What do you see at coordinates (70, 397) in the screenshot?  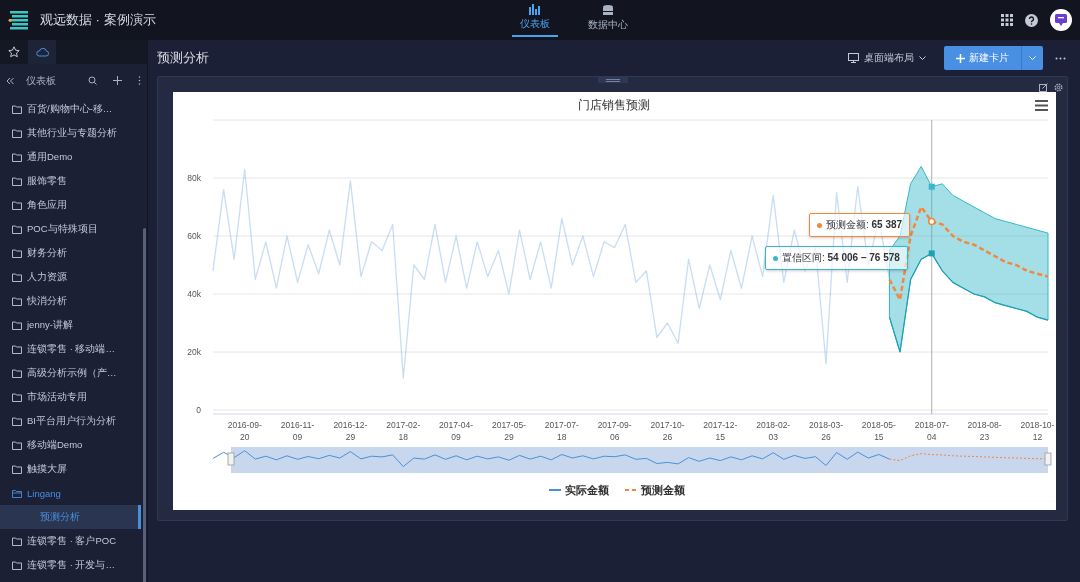 I see `folder-item: 市场活动专用` at bounding box center [70, 397].